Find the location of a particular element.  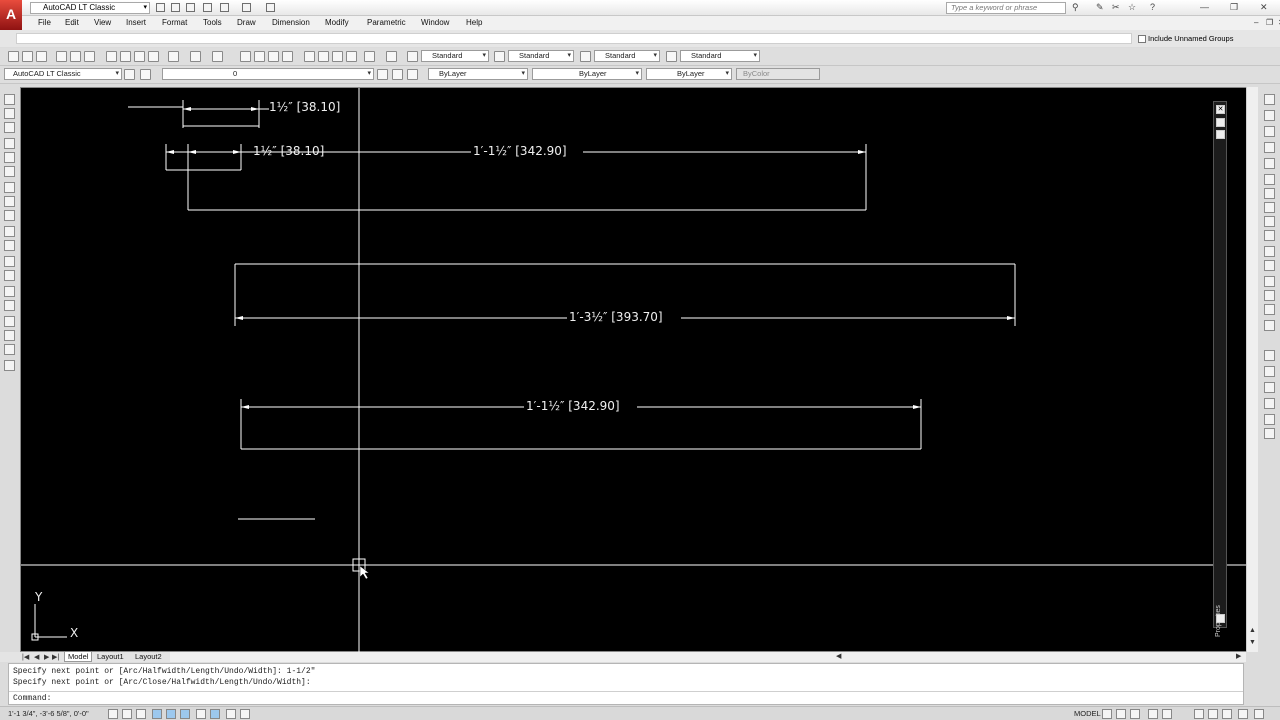

insert-block-icon is located at coordinates (9, 261).